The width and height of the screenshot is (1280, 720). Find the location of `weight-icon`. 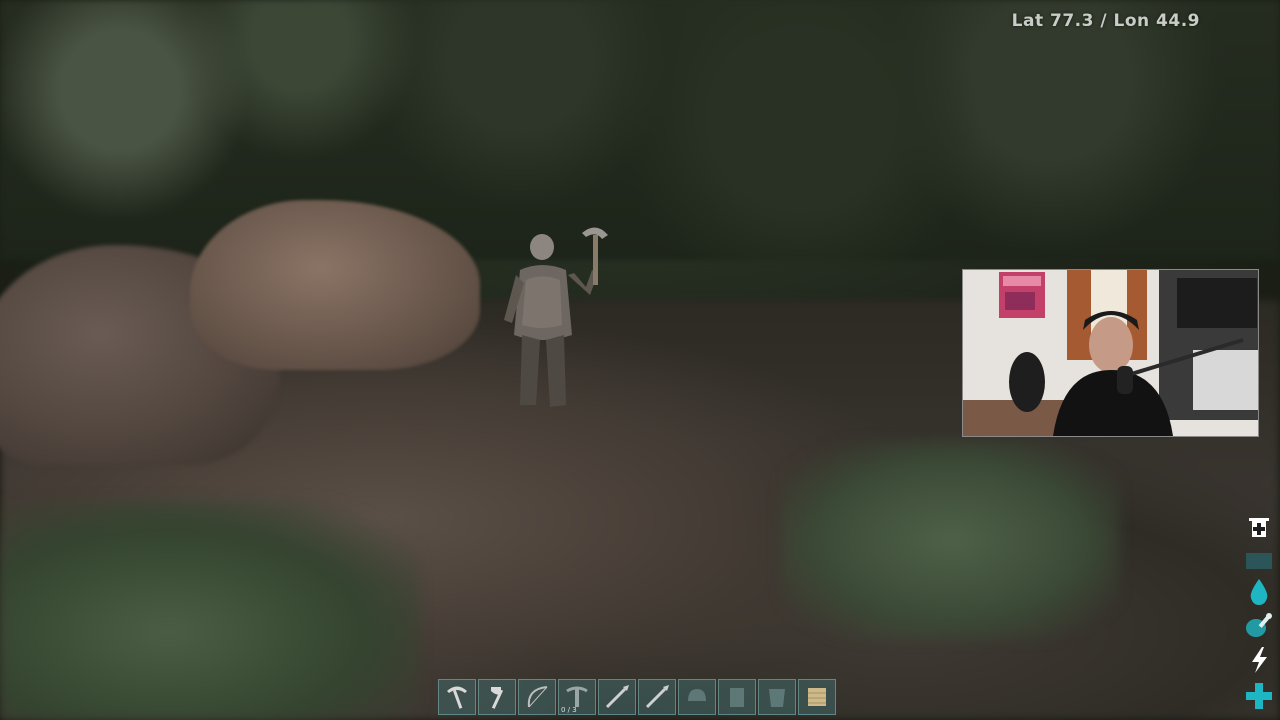

weight-icon is located at coordinates (1259, 560).